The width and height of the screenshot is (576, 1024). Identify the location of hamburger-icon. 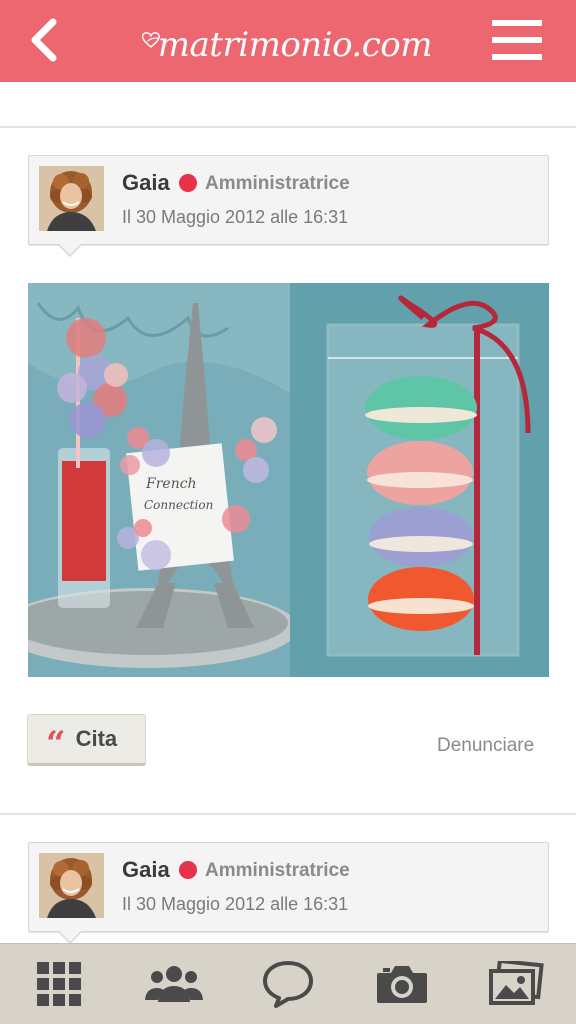
(517, 23).